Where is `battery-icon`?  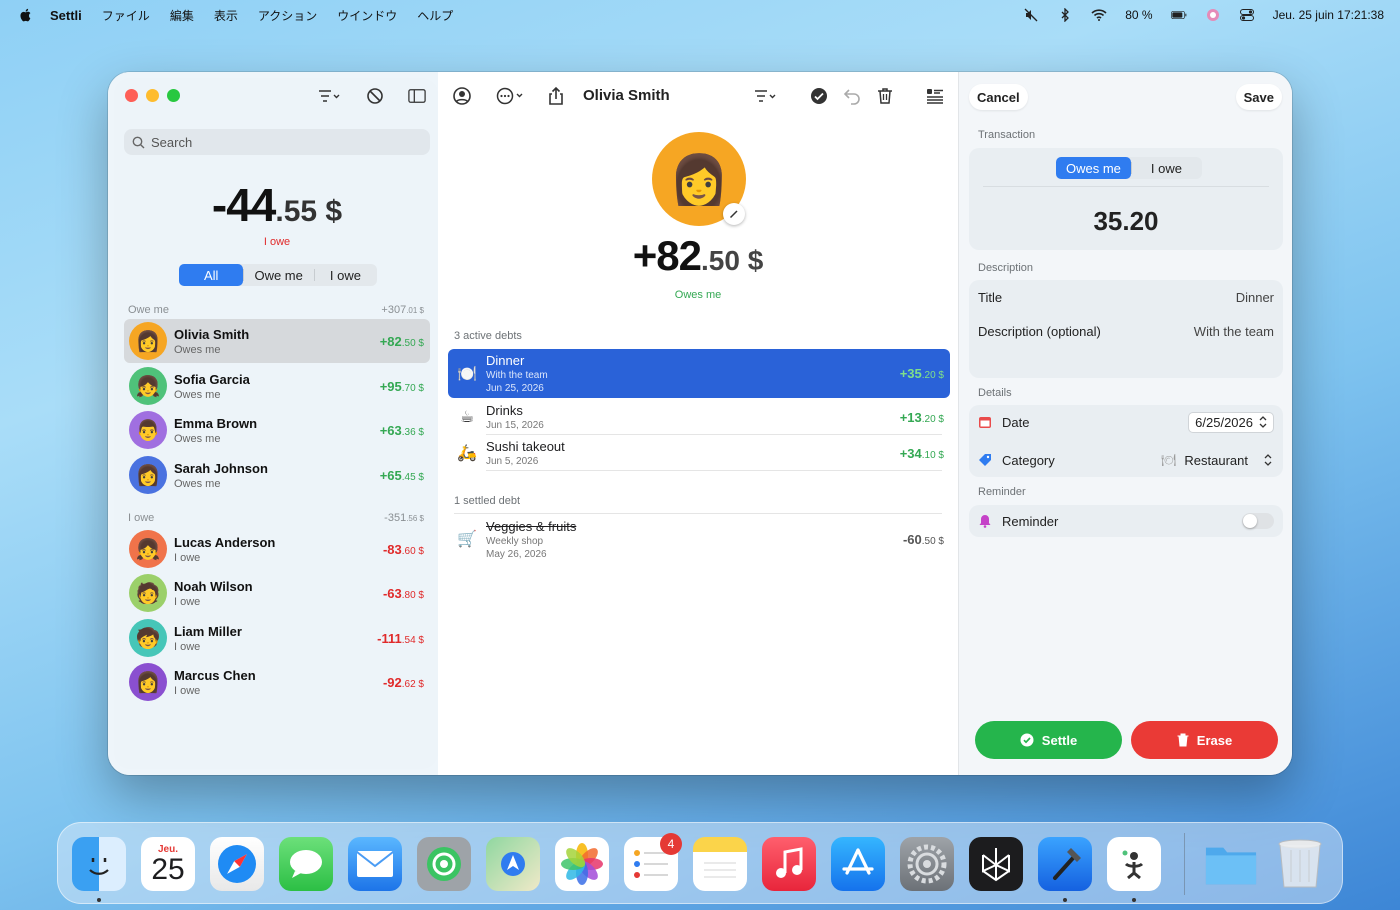
battery-icon is located at coordinates (1178, 15).